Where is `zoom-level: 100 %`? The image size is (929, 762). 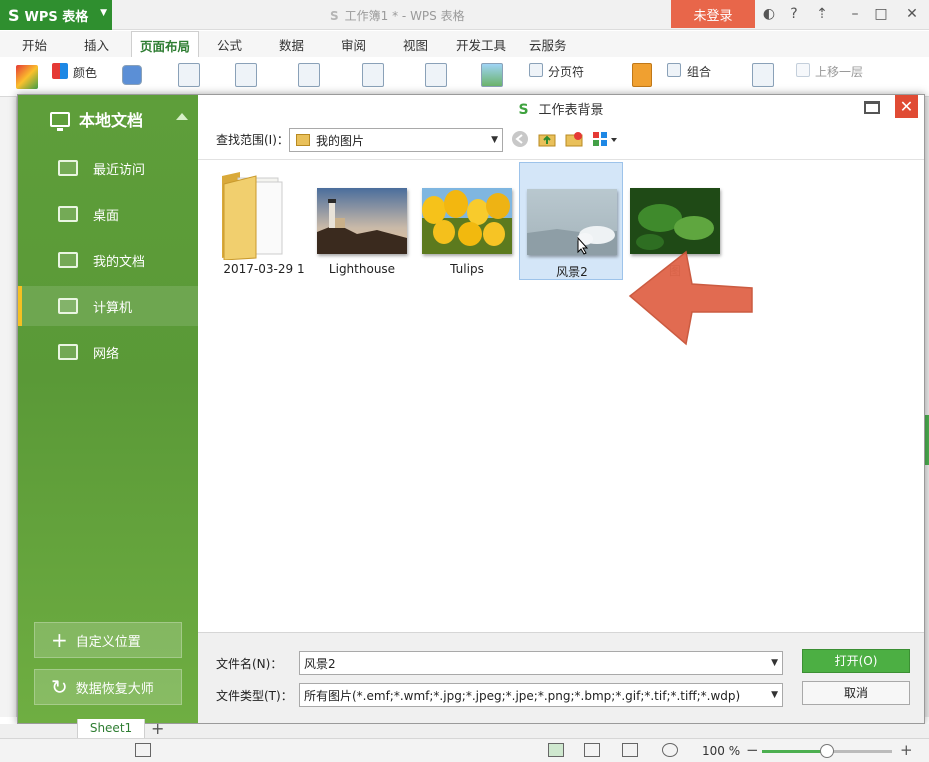 zoom-level: 100 % is located at coordinates (721, 751).